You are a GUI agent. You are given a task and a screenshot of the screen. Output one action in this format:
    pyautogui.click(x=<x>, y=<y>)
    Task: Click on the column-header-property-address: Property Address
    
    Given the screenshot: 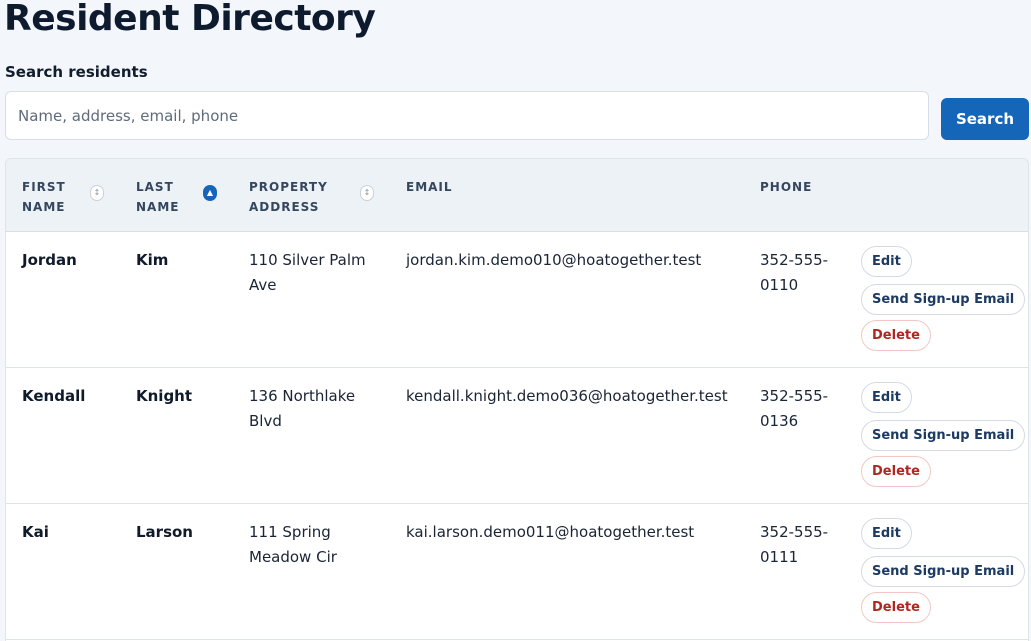 What is the action you would take?
    pyautogui.click(x=288, y=197)
    